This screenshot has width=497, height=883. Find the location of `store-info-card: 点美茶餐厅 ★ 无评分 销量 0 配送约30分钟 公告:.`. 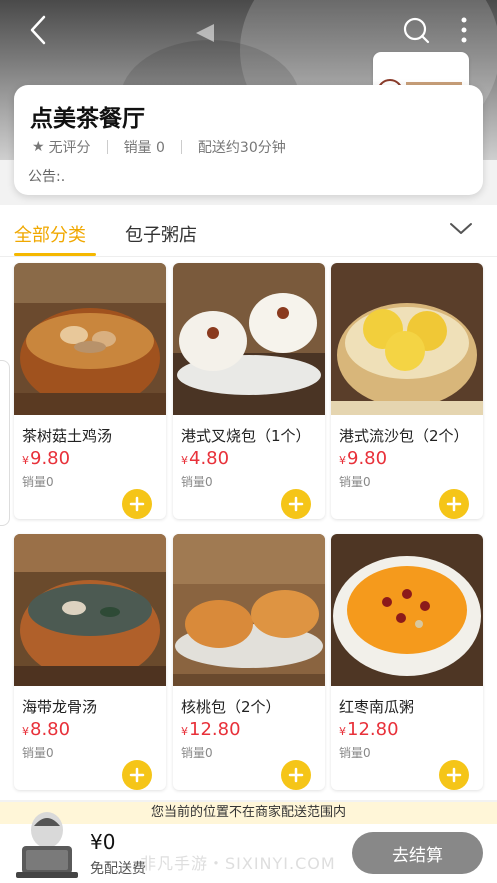

store-info-card: 点美茶餐厅 ★ 无评分 销量 0 配送约30分钟 公告:. is located at coordinates (248, 140).